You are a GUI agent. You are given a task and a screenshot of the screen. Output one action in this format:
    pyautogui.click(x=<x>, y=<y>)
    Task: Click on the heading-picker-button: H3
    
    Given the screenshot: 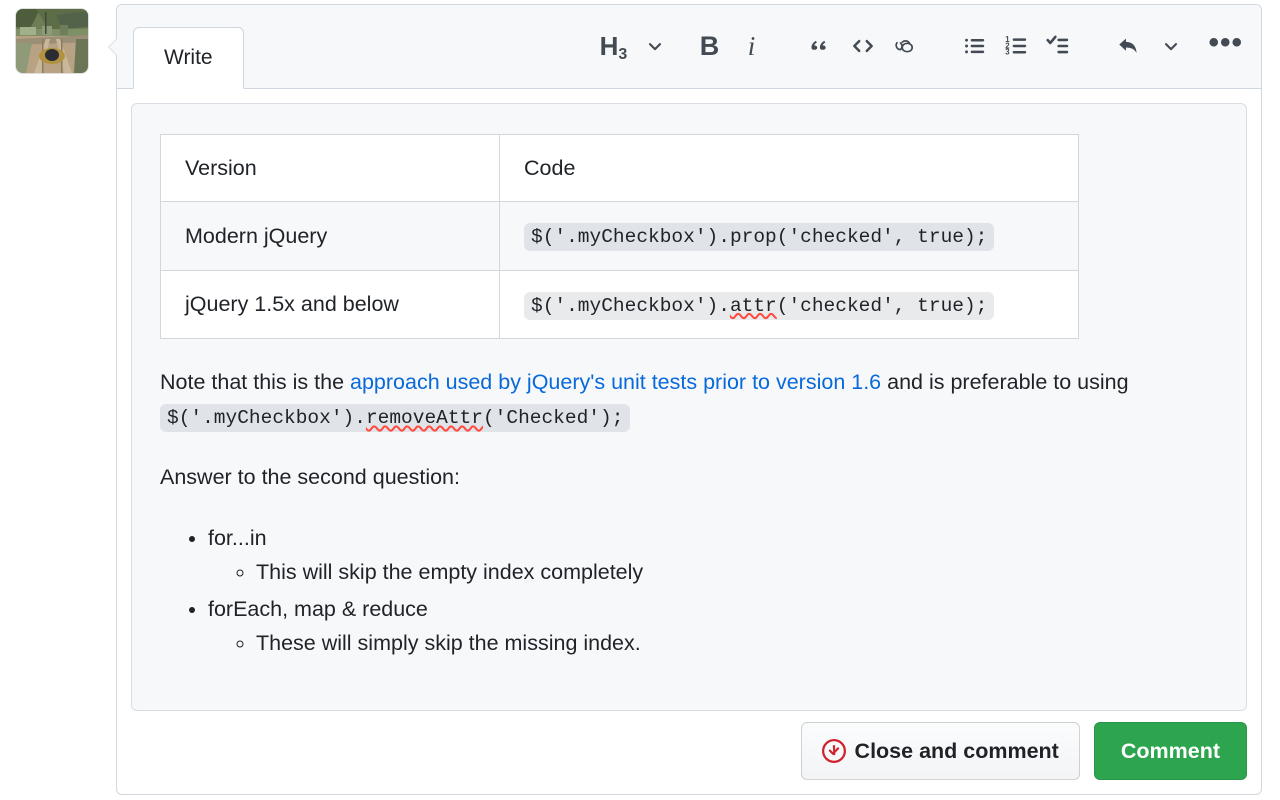 What is the action you would take?
    pyautogui.click(x=613, y=46)
    